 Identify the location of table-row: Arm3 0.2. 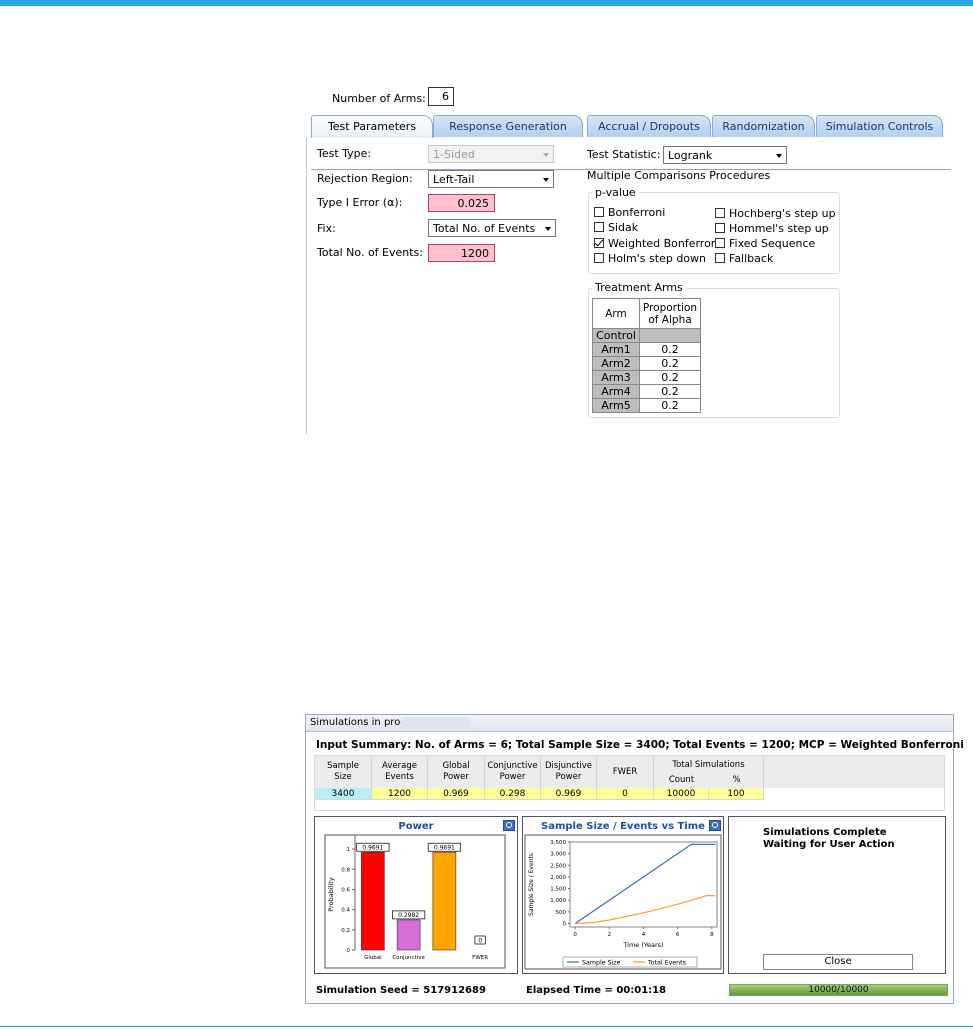
(646, 377).